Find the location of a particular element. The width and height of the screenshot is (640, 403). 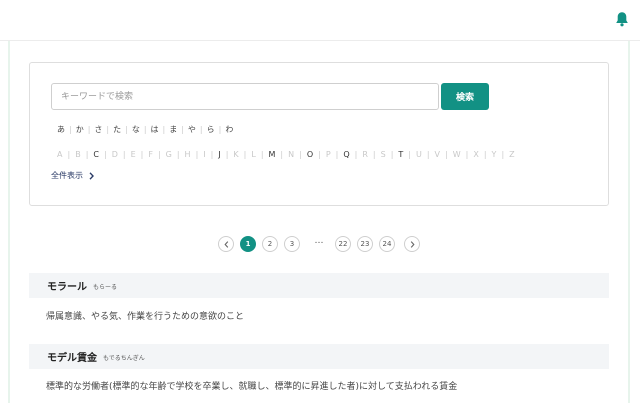

kana-index-item: わ is located at coordinates (229, 130).